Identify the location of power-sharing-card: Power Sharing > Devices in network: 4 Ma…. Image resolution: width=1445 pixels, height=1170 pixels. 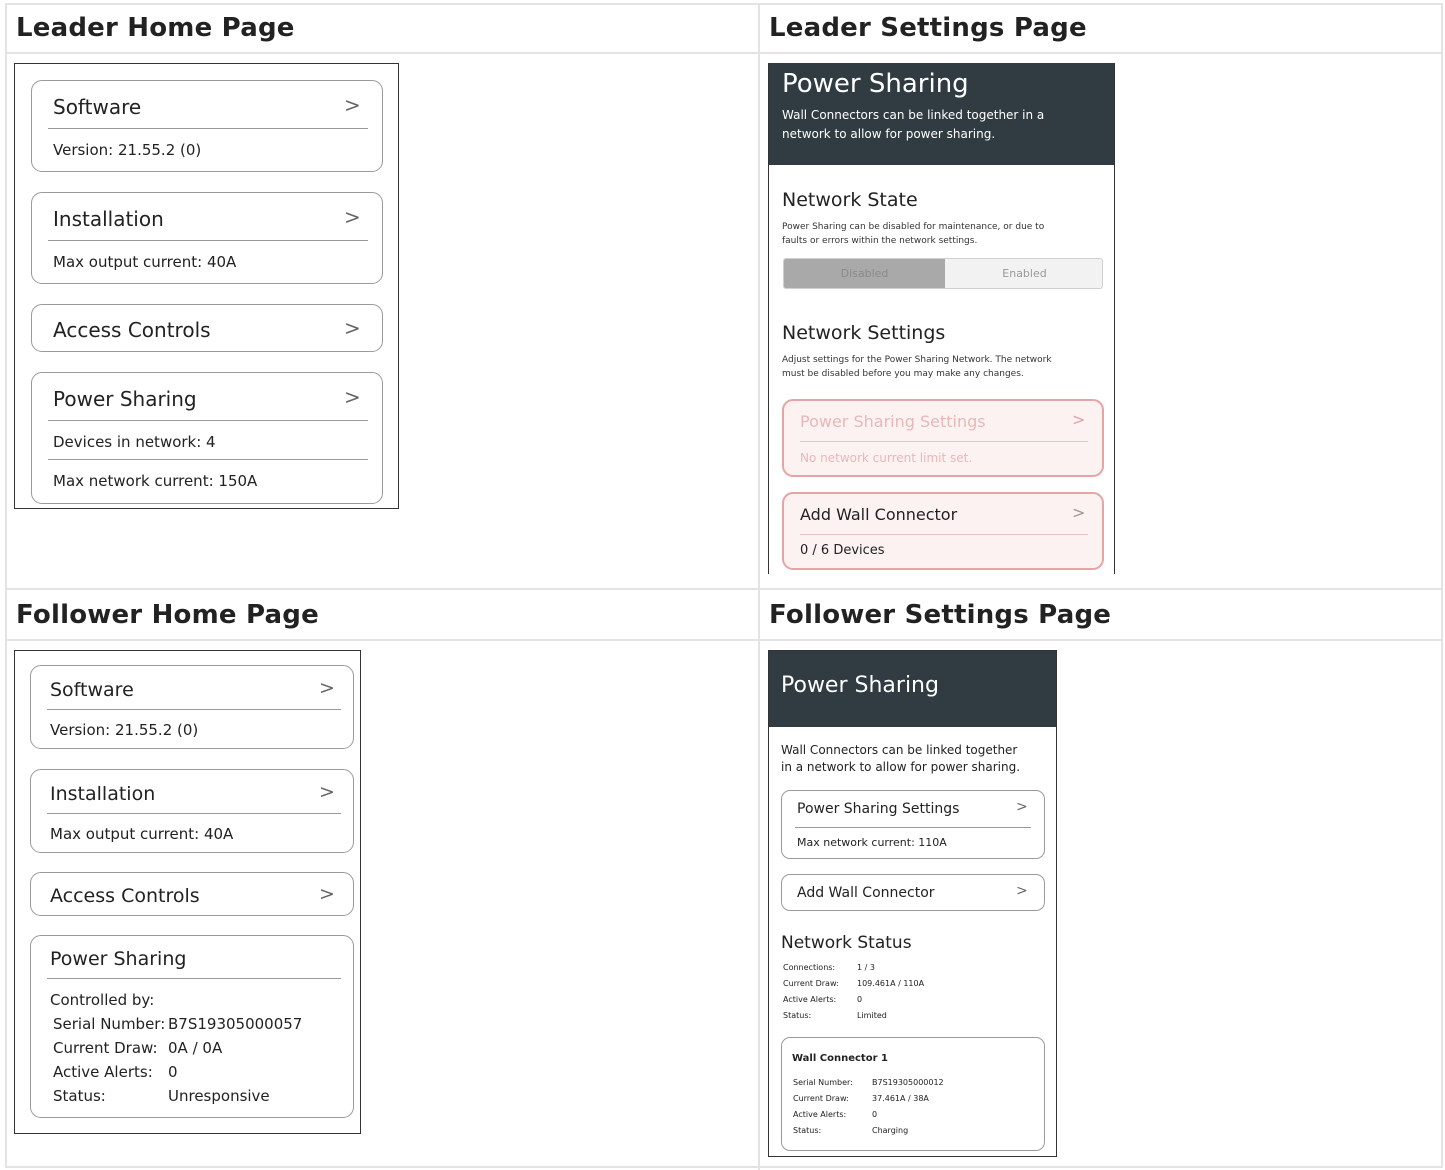
(207, 438).